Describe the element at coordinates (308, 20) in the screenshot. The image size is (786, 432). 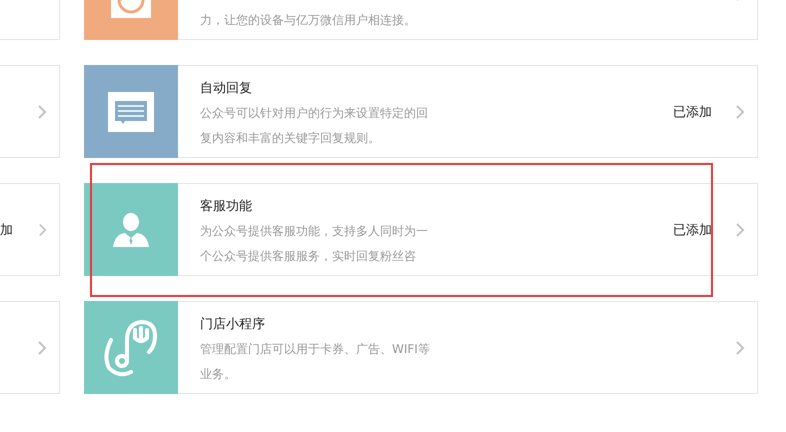
I see `feature-description: 力，让您的设备与亿万微信用户相连接。` at that location.